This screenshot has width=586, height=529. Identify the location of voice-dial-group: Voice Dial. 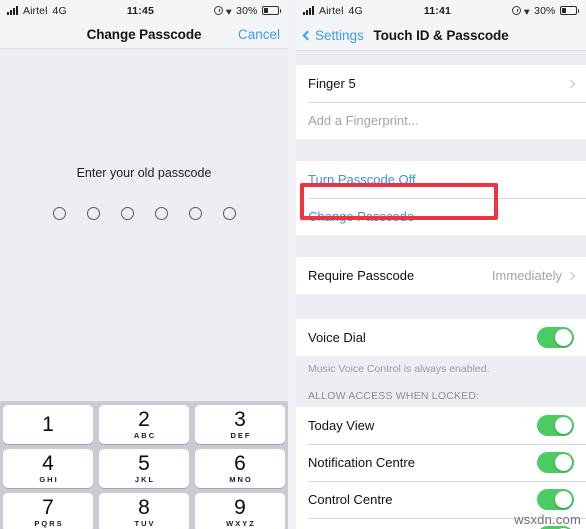
(441, 337).